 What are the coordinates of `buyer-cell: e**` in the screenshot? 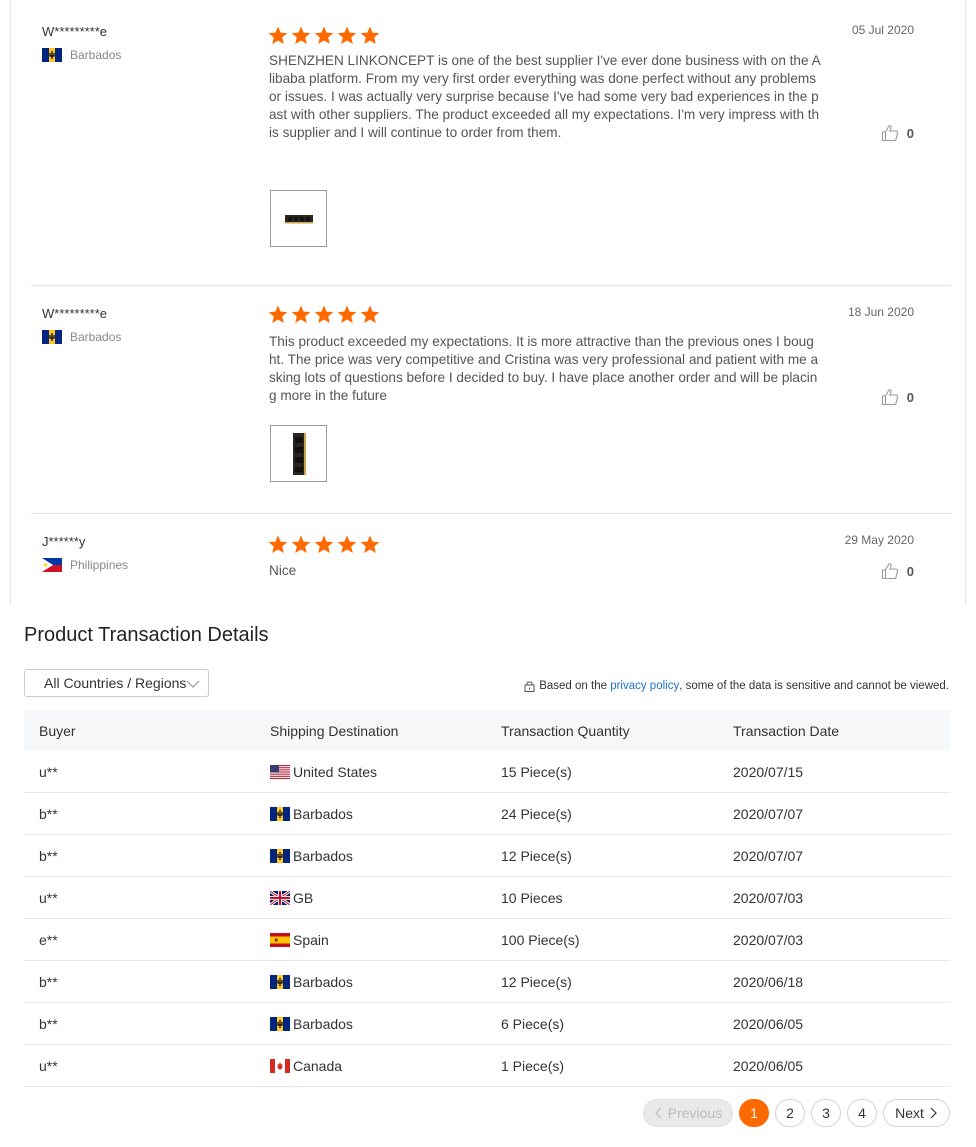 It's located at (48, 939).